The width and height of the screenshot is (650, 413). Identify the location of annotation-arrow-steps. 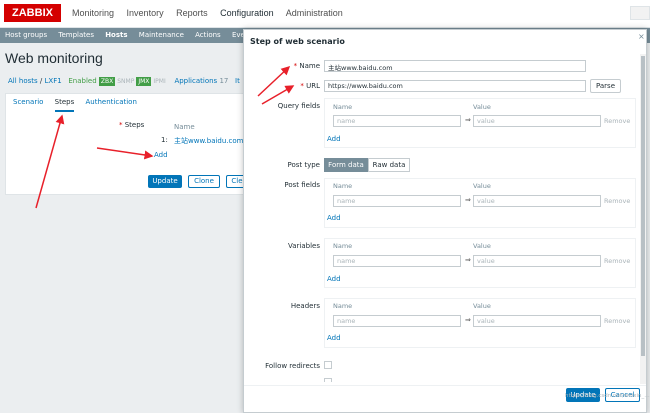
(50, 161).